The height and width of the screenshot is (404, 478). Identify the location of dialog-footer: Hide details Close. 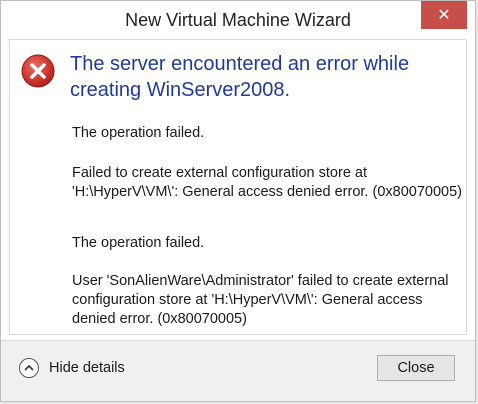
(238, 370).